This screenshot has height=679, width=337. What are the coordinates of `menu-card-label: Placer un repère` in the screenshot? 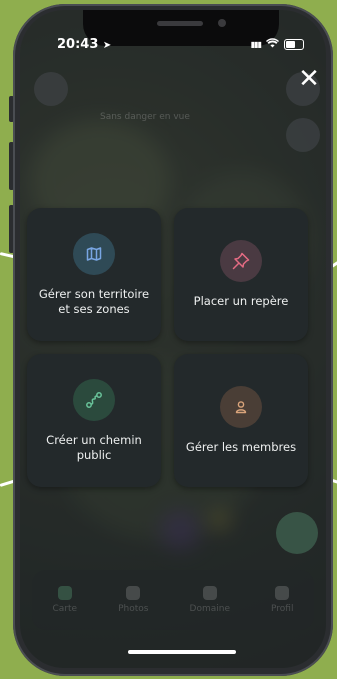 It's located at (241, 301).